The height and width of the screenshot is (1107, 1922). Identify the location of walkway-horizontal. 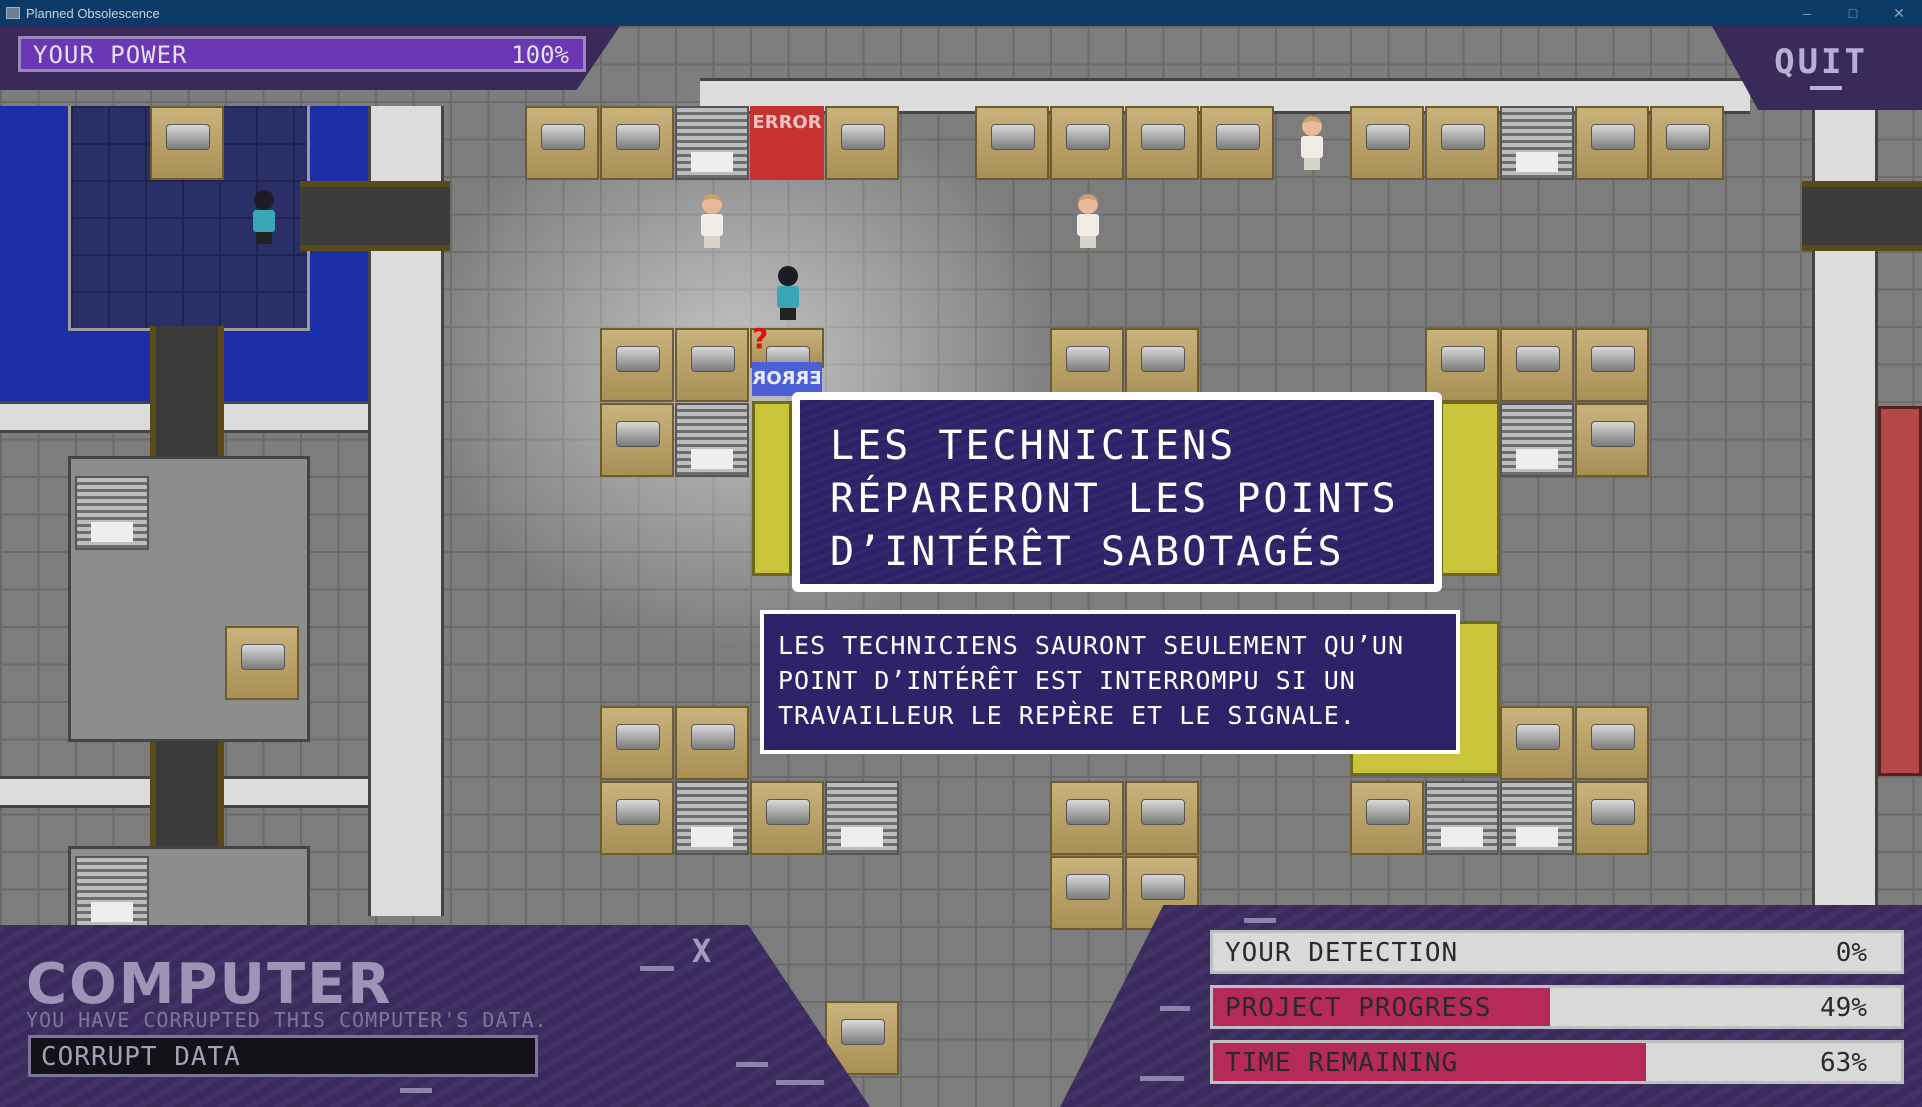
(375, 216).